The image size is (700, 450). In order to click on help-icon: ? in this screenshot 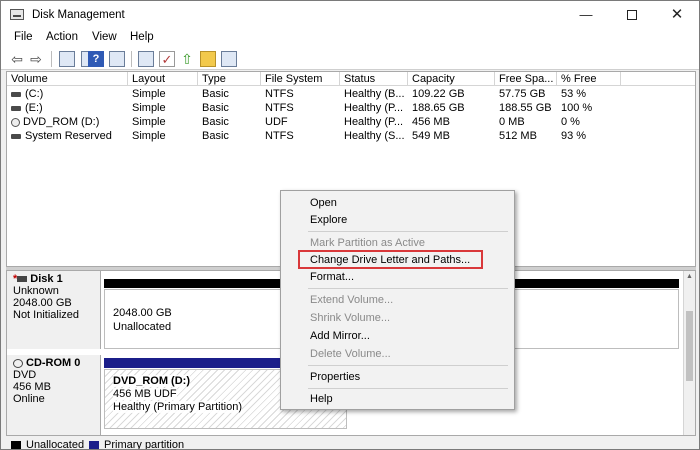, I will do `click(96, 59)`.